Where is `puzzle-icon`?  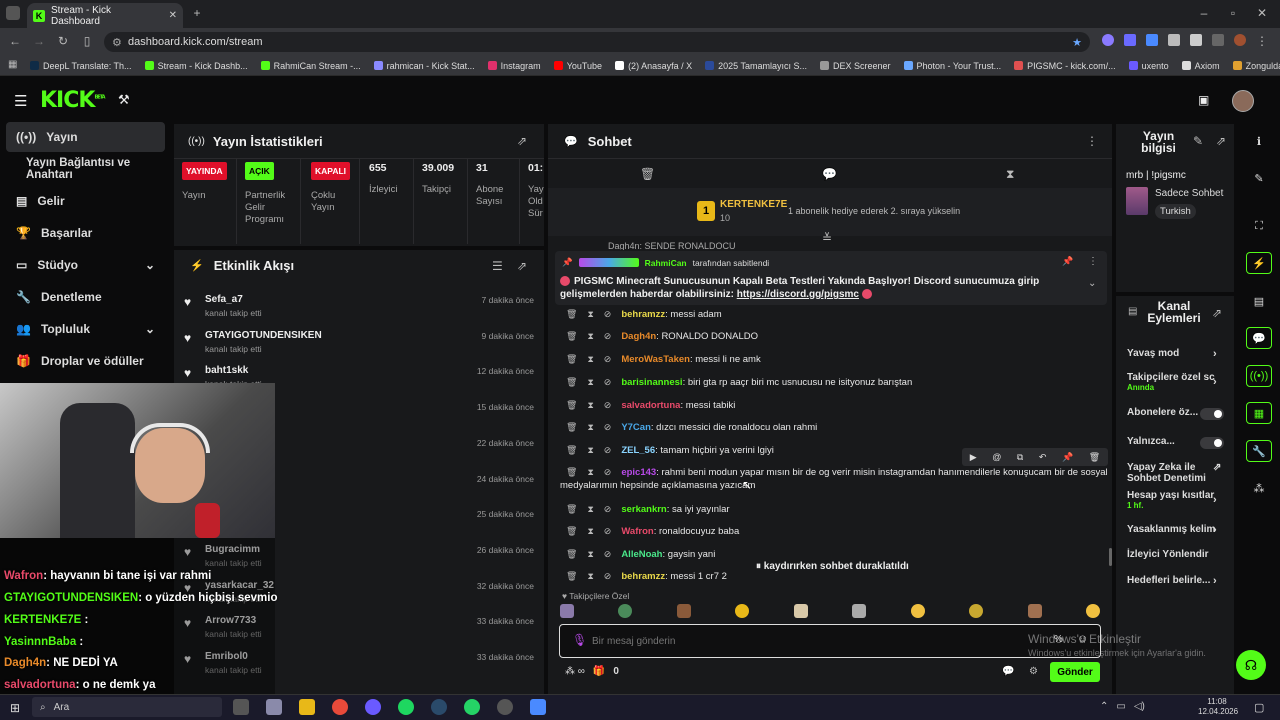 puzzle-icon is located at coordinates (1196, 40).